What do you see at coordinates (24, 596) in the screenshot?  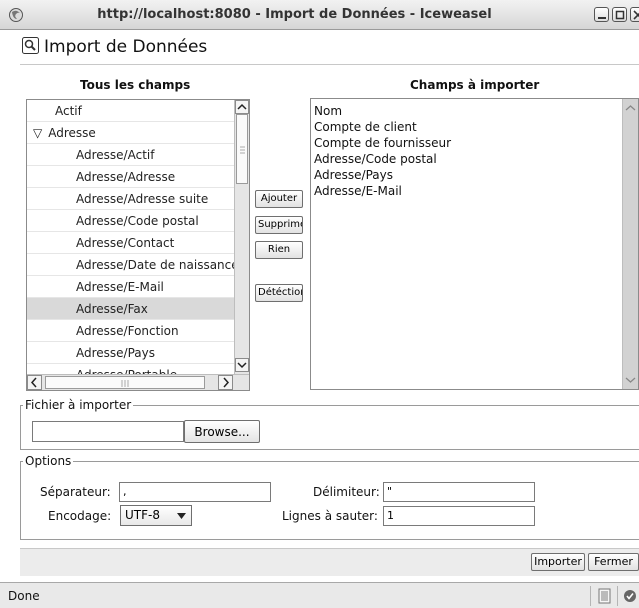 I see `status-text: Done` at bounding box center [24, 596].